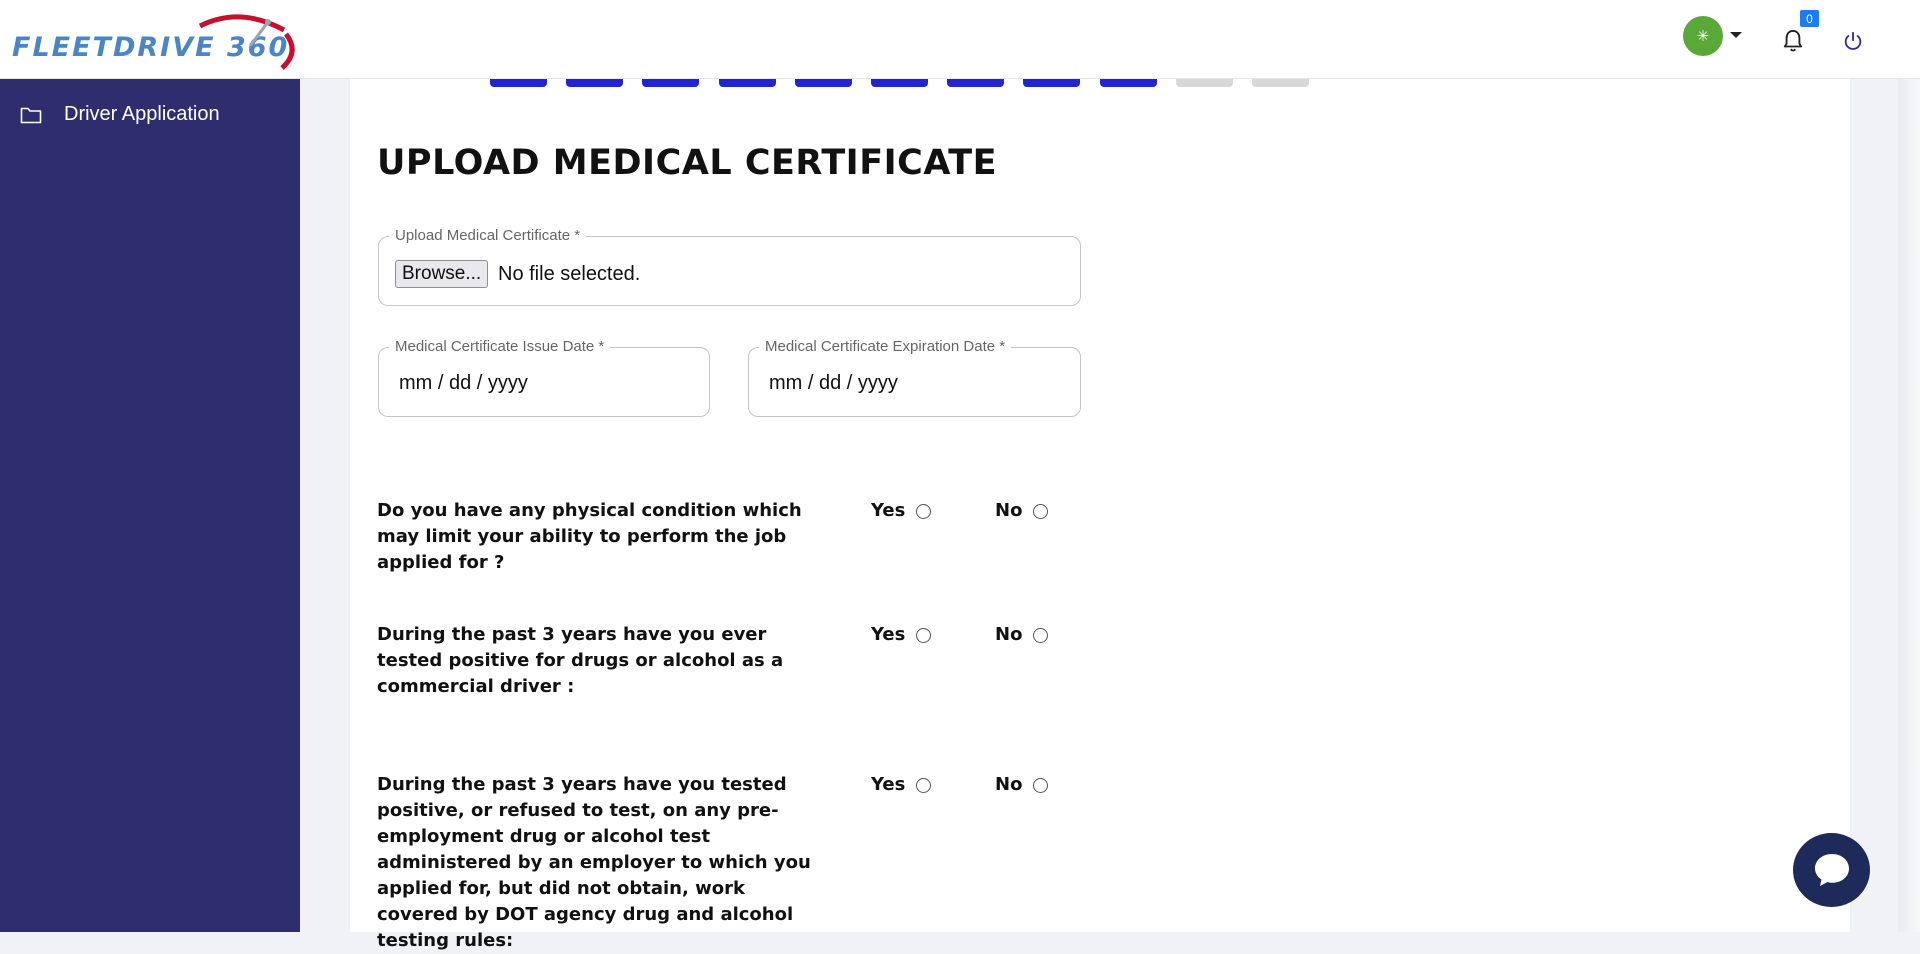 The image size is (1920, 954). I want to click on q2-yes-radio, so click(923, 635).